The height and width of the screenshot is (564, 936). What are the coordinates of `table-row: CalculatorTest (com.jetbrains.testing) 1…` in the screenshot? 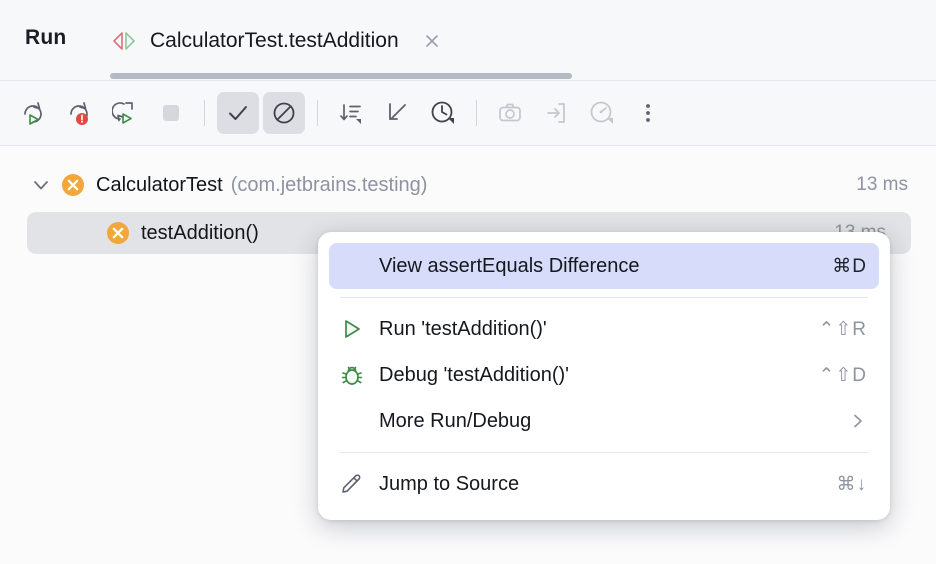 It's located at (468, 185).